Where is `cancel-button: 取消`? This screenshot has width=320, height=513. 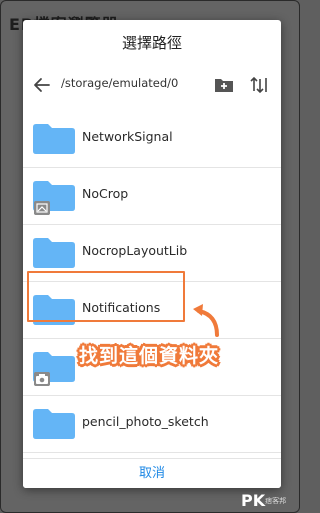 cancel-button: 取消 is located at coordinates (152, 473).